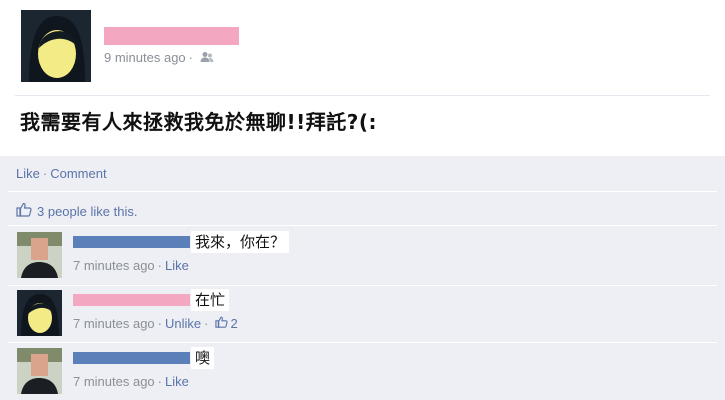  Describe the element at coordinates (362, 95) in the screenshot. I see `header-divider` at that location.